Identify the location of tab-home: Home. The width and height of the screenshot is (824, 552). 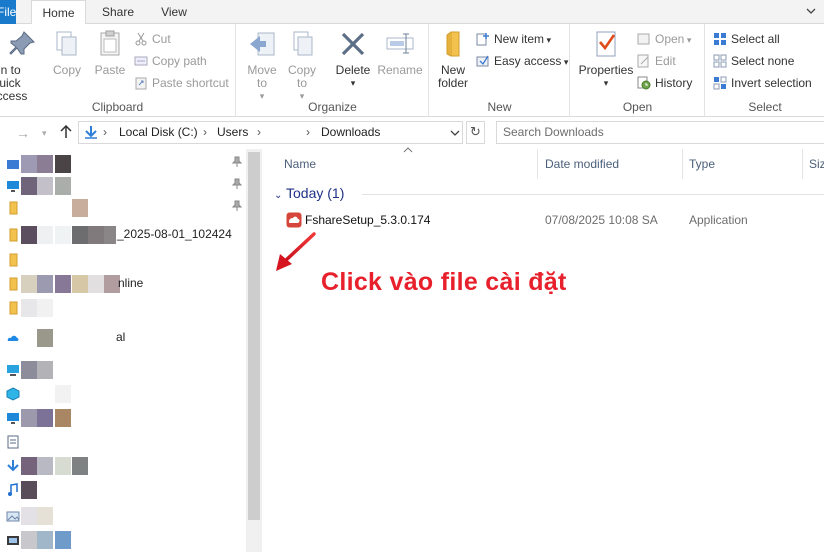
(58, 12).